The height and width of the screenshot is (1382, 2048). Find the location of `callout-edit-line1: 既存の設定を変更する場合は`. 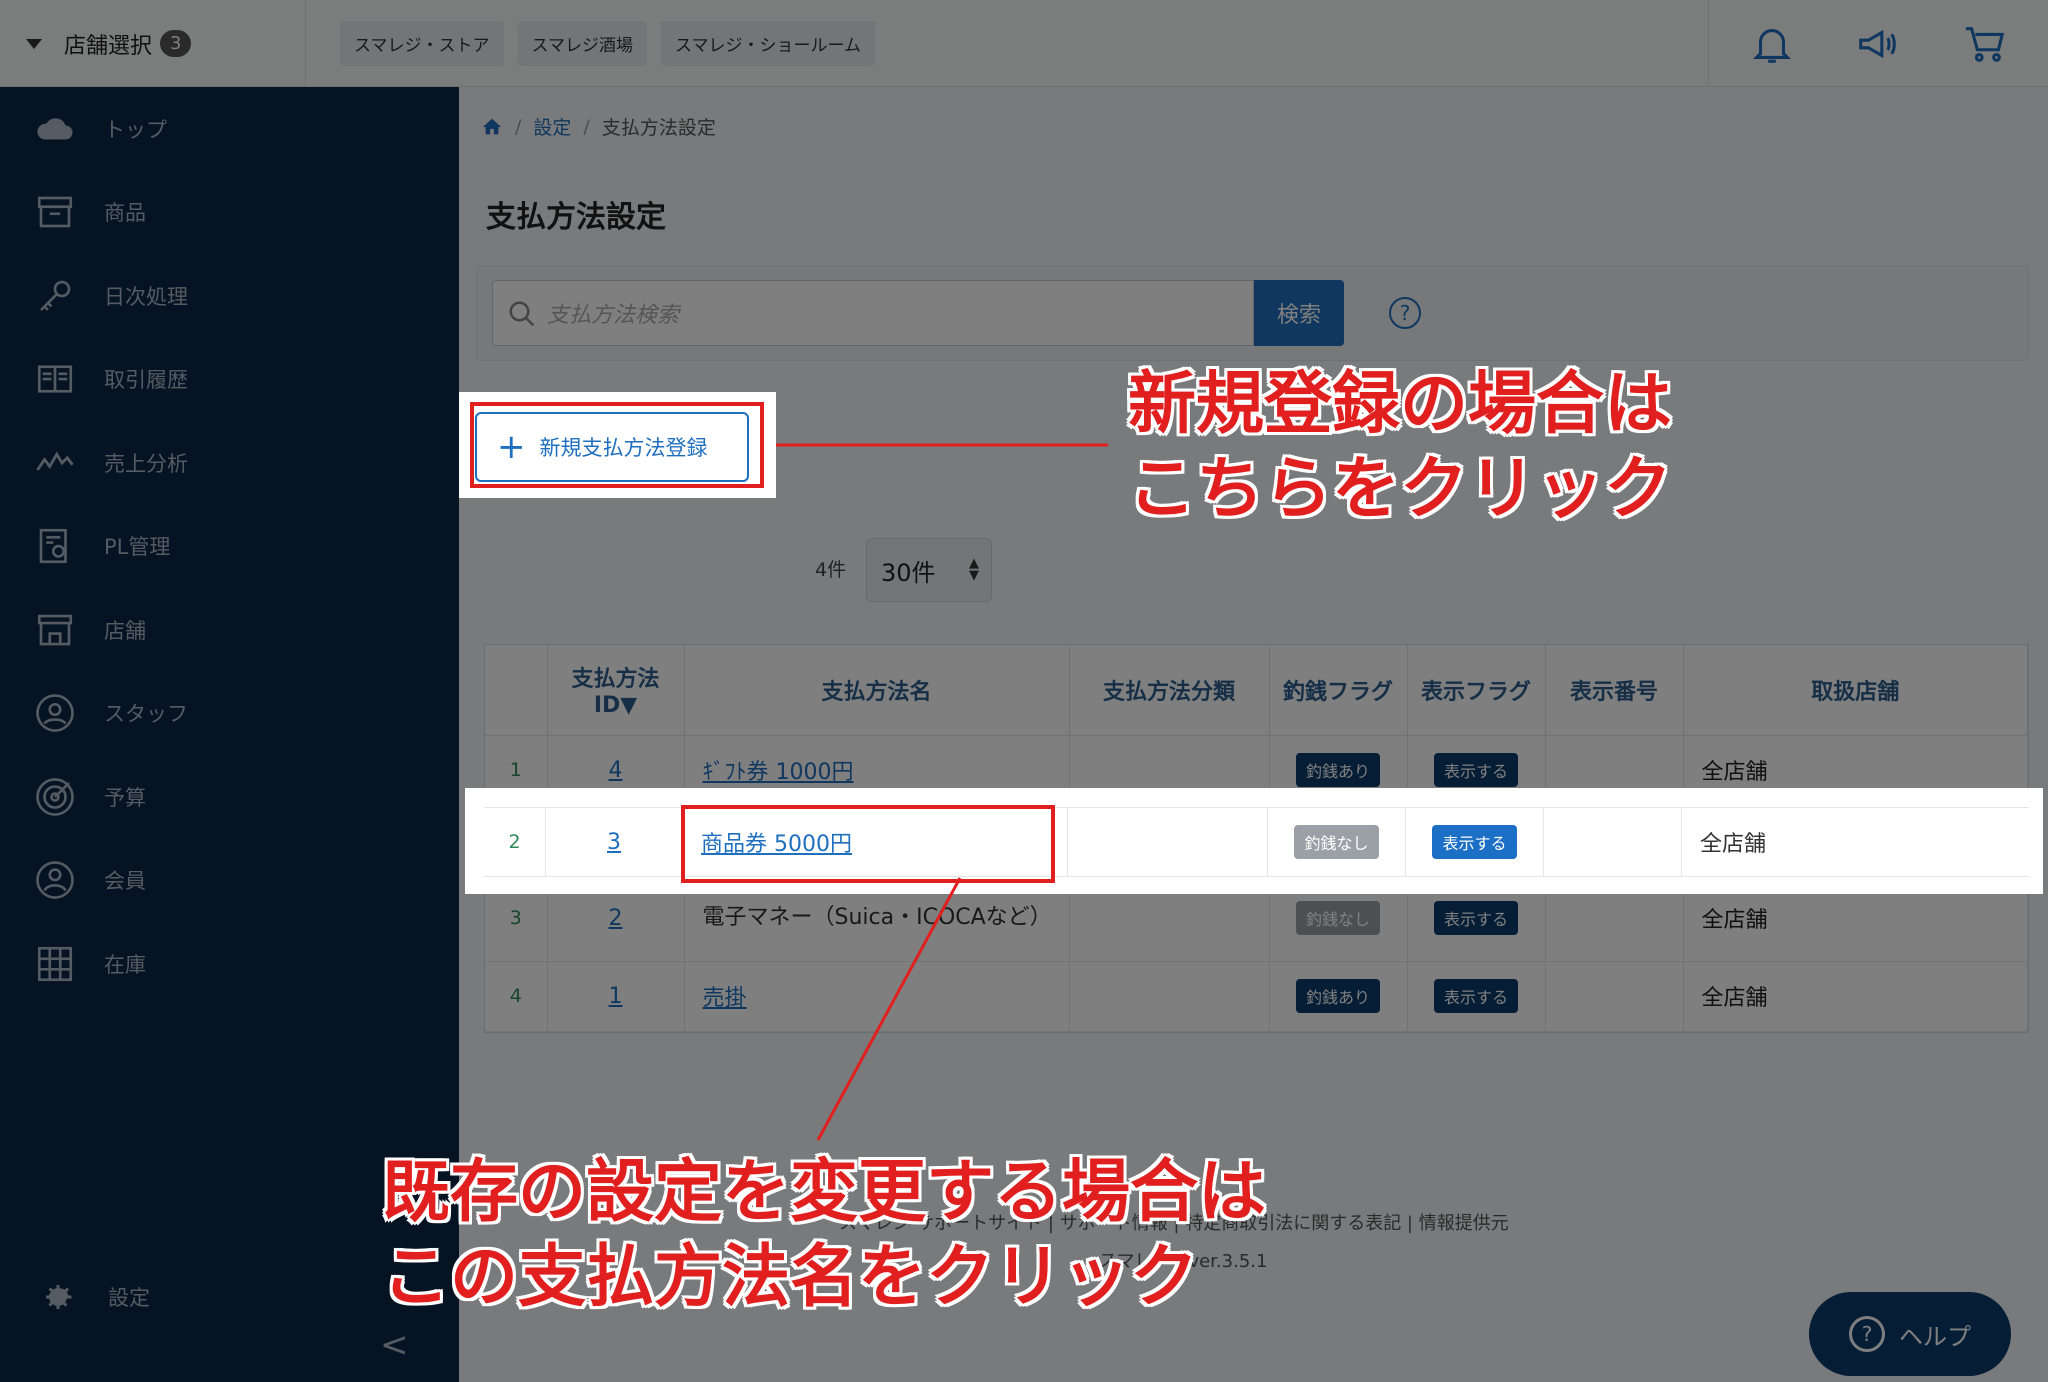

callout-edit-line1: 既存の設定を変更する場合は is located at coordinates (824, 1192).